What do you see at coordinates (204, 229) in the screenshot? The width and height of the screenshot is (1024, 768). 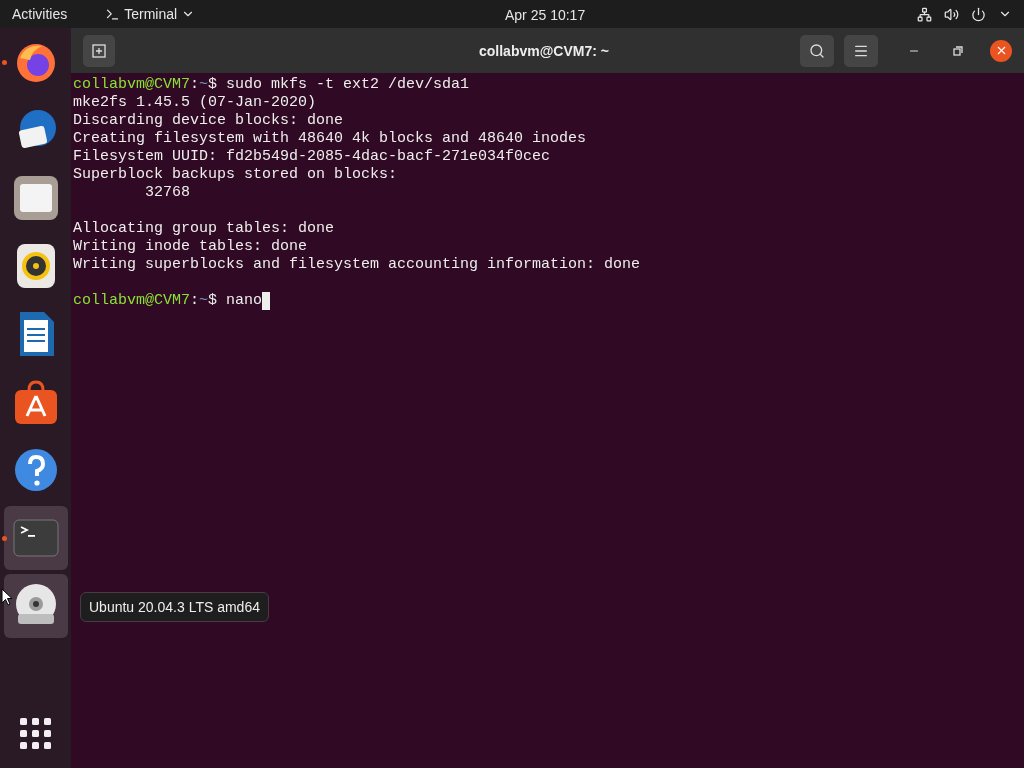 I see `output-line: Allocating group tables: done` at bounding box center [204, 229].